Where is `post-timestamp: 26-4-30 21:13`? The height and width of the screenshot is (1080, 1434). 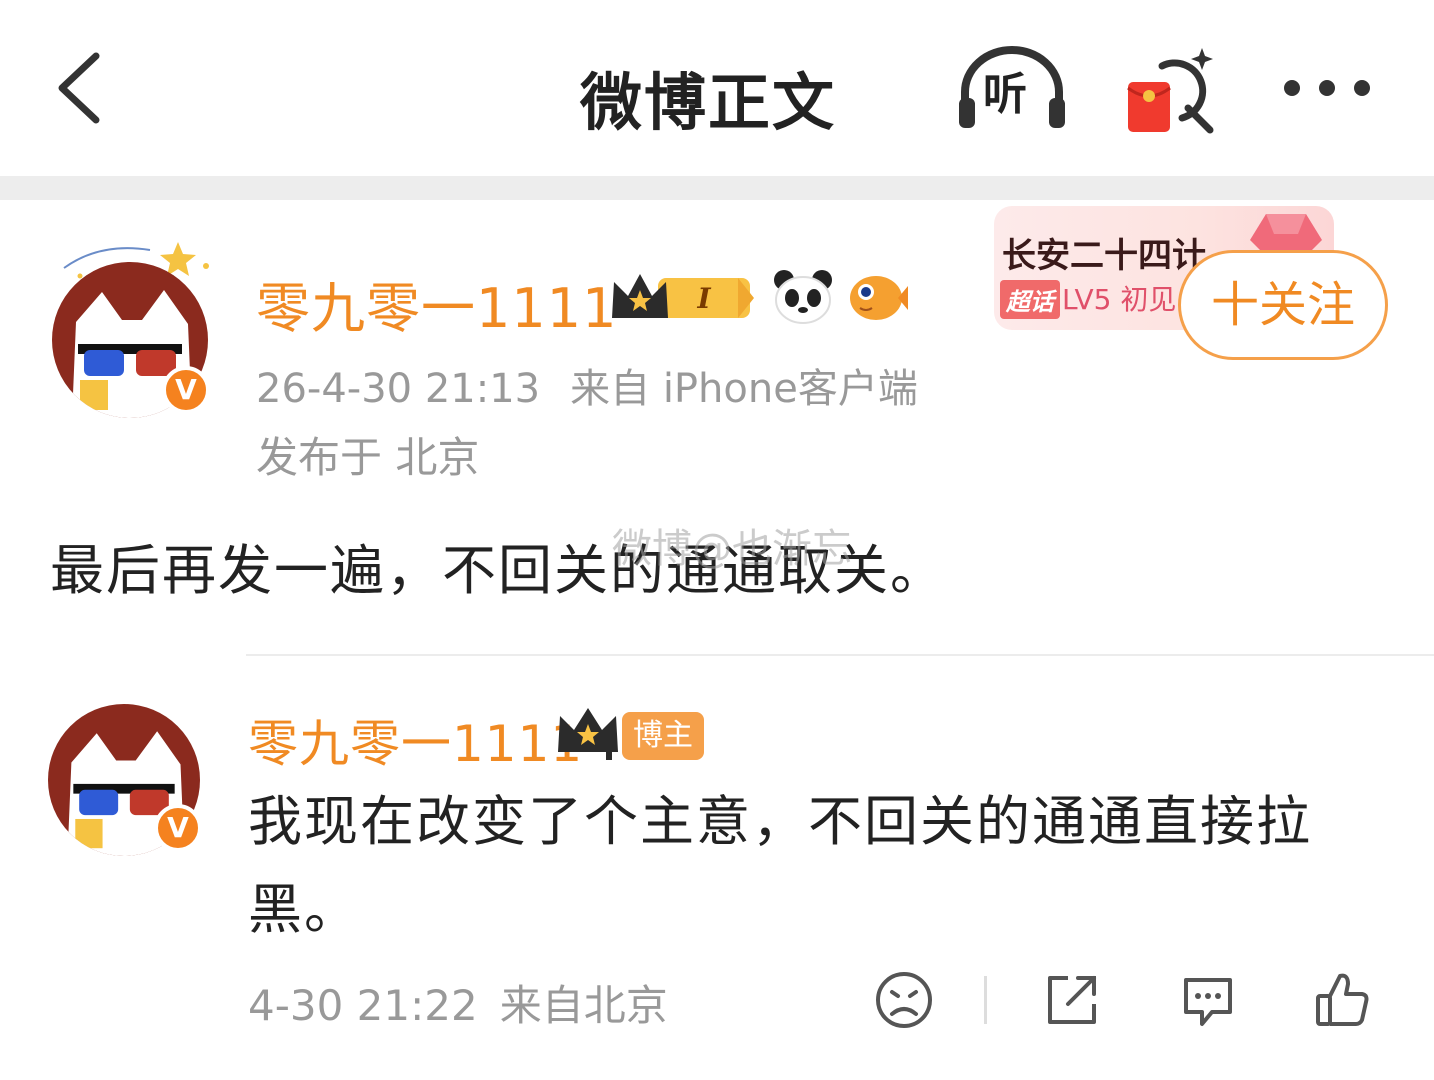
post-timestamp: 26-4-30 21:13 is located at coordinates (398, 389).